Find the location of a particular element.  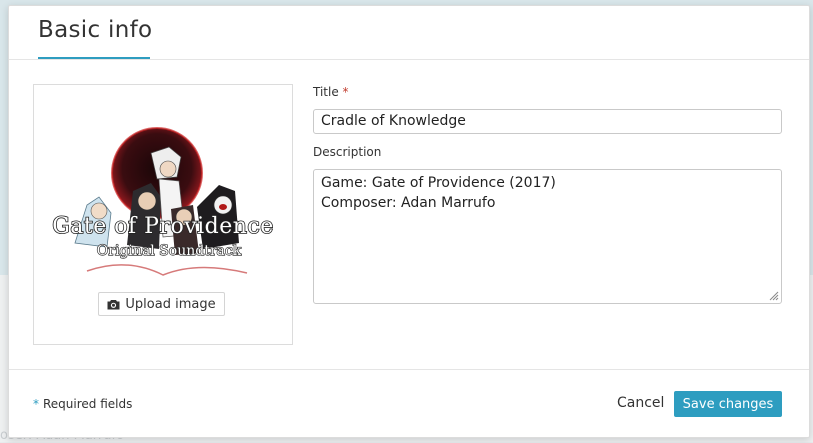

required-note-text: Required fields is located at coordinates (88, 404).